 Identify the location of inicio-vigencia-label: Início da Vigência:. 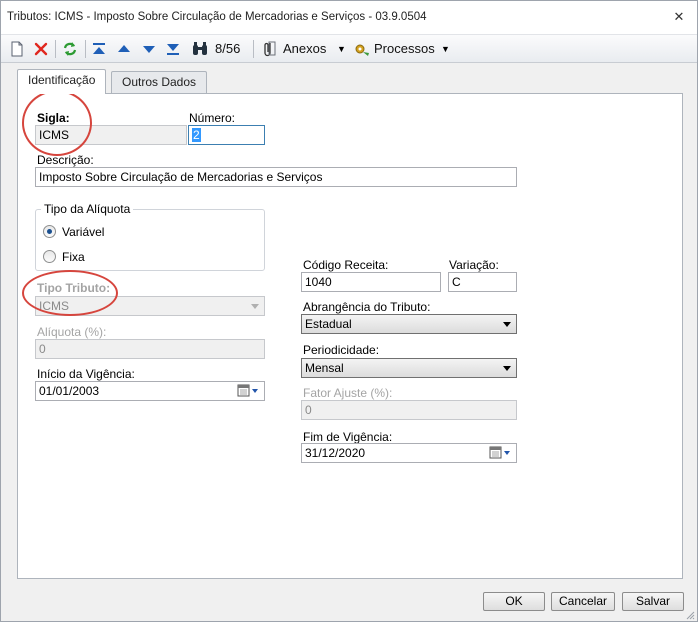
(86, 374).